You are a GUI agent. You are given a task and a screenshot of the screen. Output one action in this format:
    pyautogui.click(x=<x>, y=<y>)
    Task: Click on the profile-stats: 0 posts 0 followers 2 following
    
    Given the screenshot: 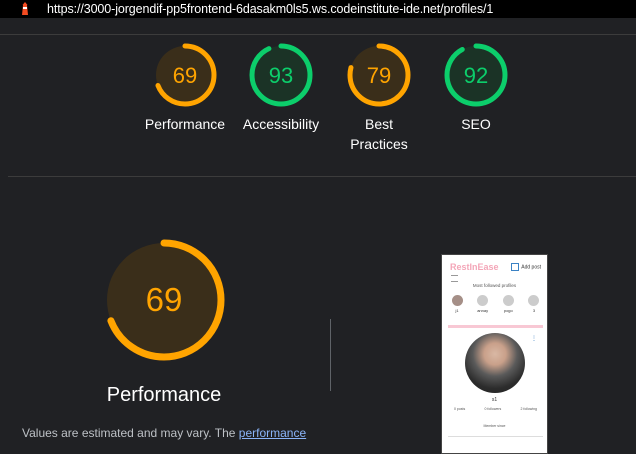 What is the action you would take?
    pyautogui.click(x=495, y=409)
    